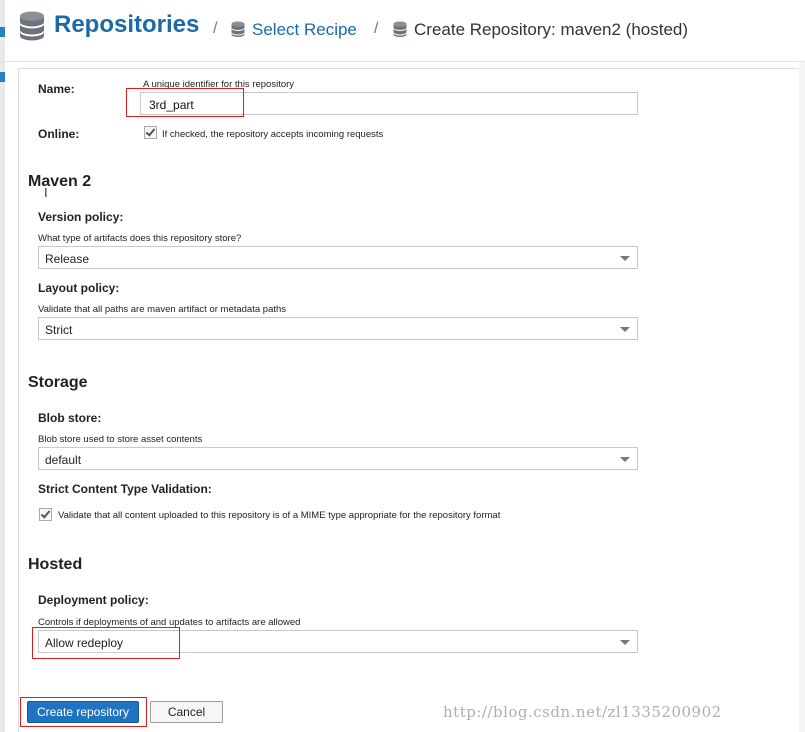 The image size is (805, 732). I want to click on layout-policy-value: Strict, so click(59, 330).